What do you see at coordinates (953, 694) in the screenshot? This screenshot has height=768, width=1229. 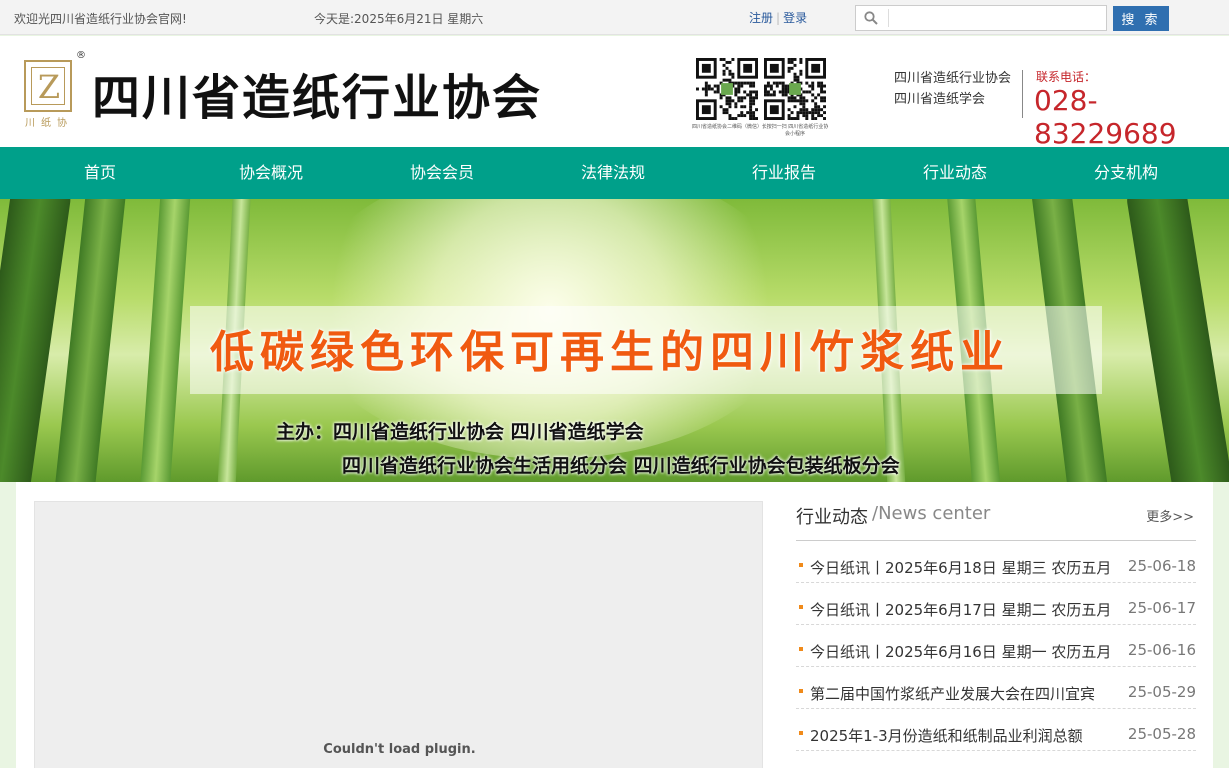 I see `news-item-title: 第二届中国竹浆纸产业发展大会在四川宜宾` at bounding box center [953, 694].